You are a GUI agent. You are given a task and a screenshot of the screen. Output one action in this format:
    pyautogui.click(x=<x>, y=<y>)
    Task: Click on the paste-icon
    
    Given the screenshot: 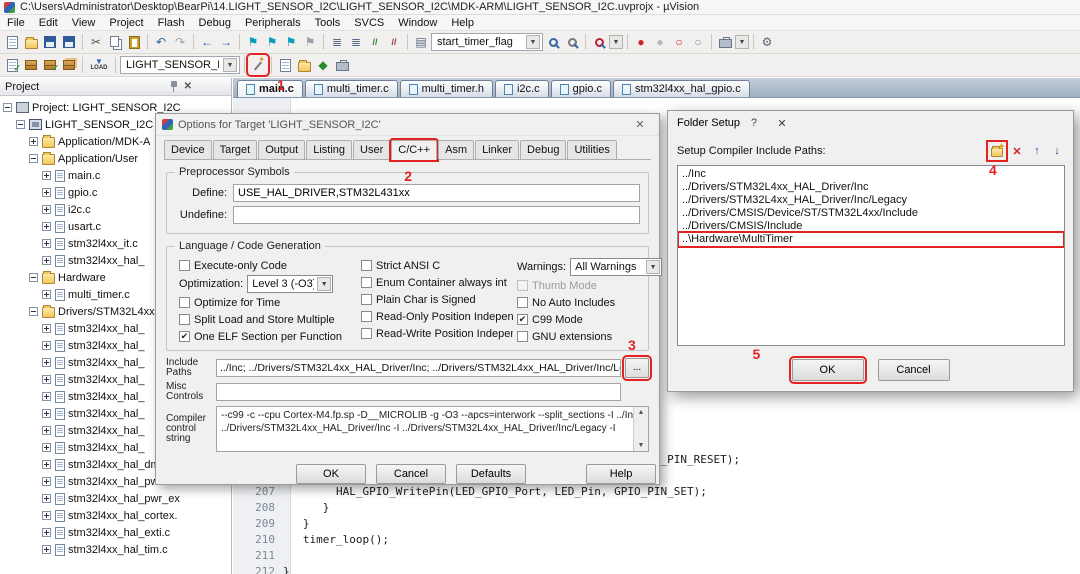 What is the action you would take?
    pyautogui.click(x=134, y=42)
    